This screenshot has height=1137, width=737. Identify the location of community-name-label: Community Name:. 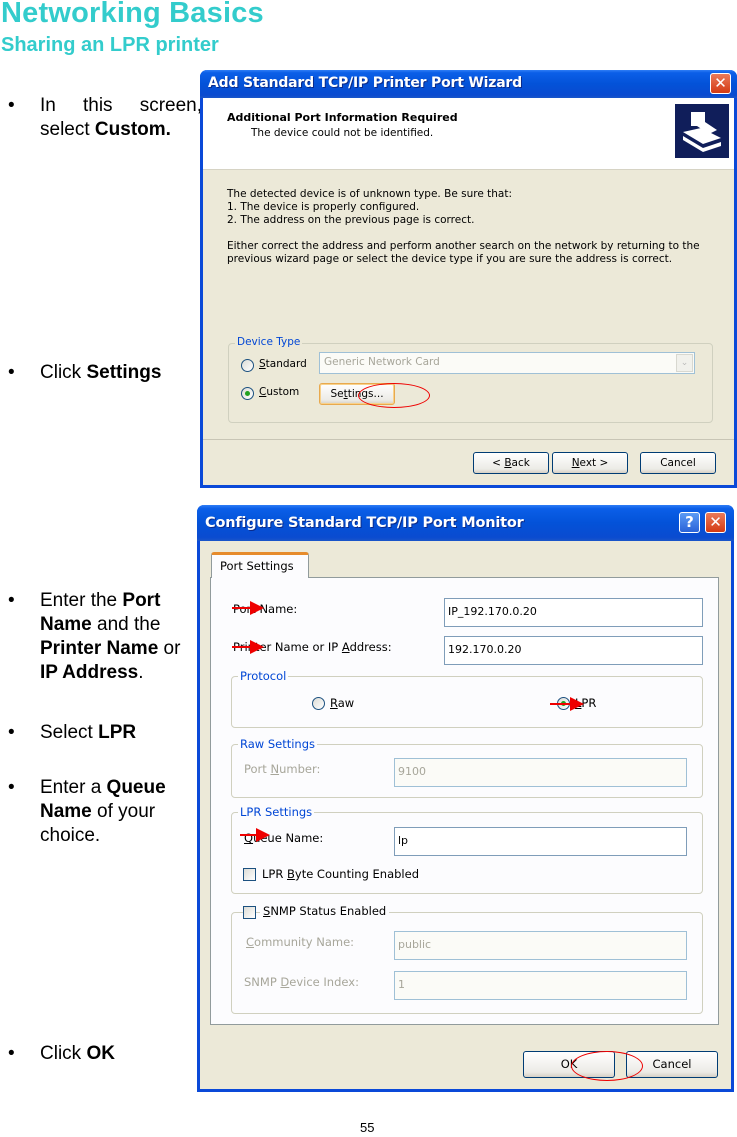
(300, 942).